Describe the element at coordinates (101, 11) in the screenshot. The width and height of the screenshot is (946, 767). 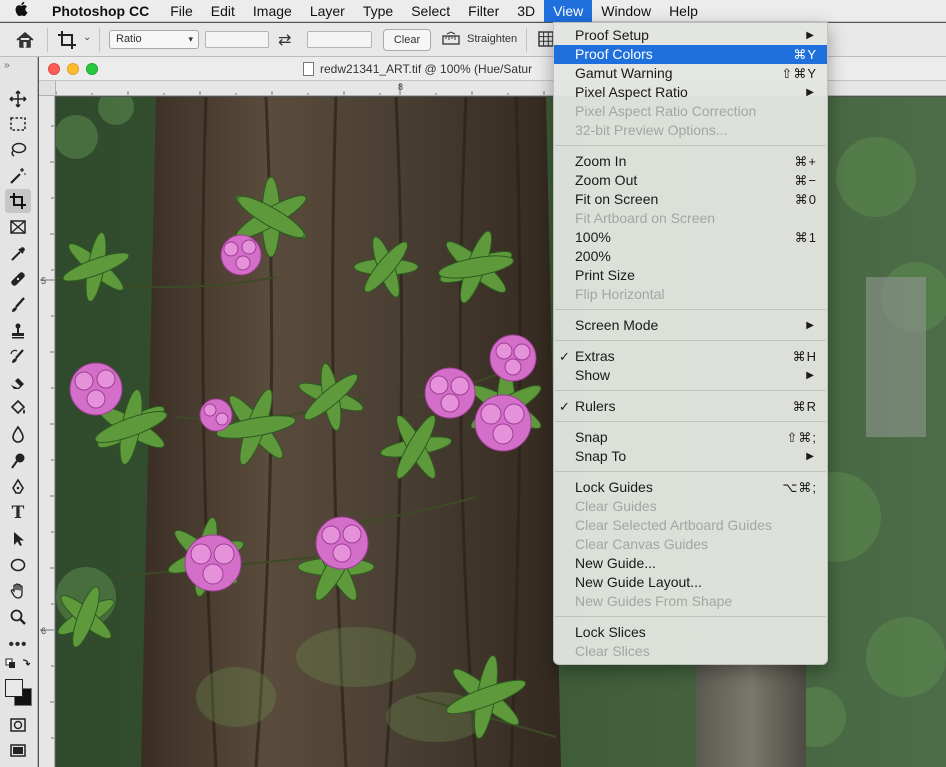
I see `menu-app-name: Photoshop CC` at that location.